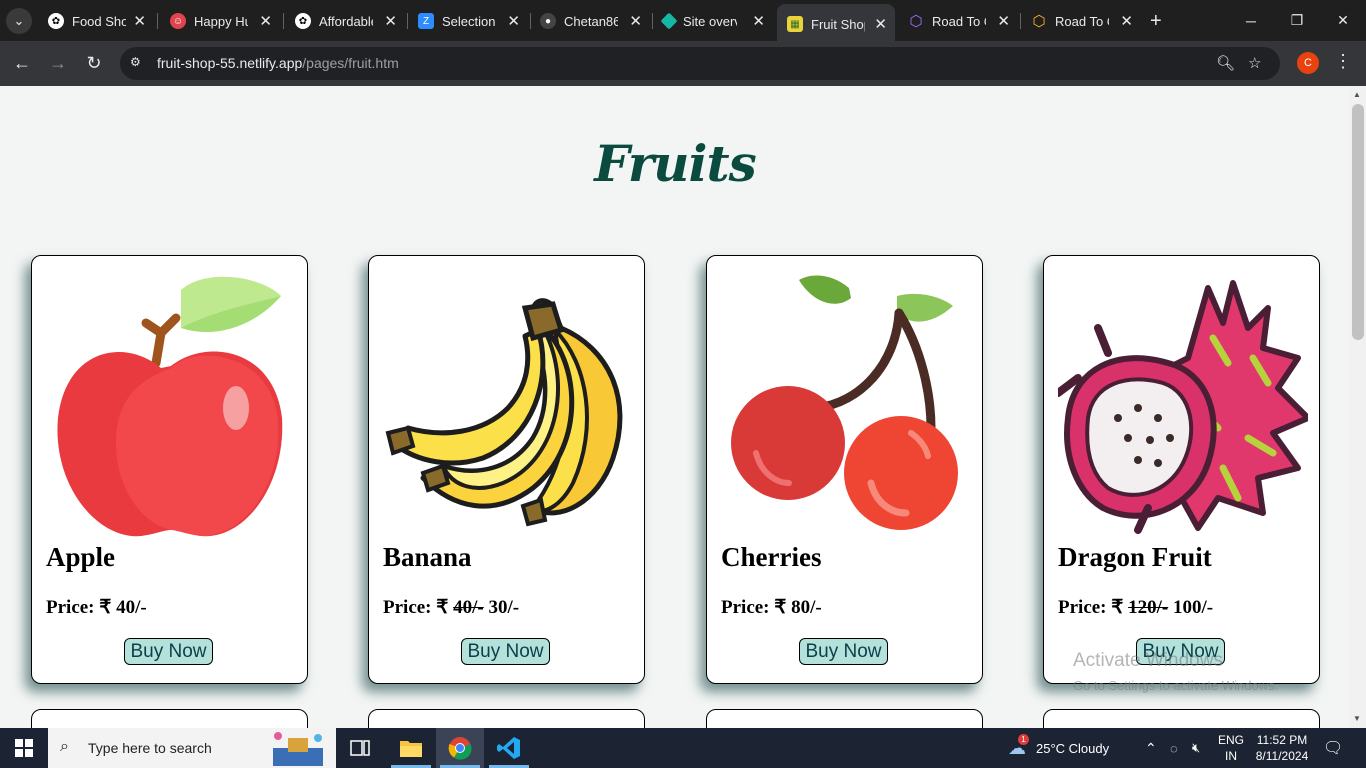  I want to click on tab-food-shop: ✿ Food Shop ✕, so click(96, 21).